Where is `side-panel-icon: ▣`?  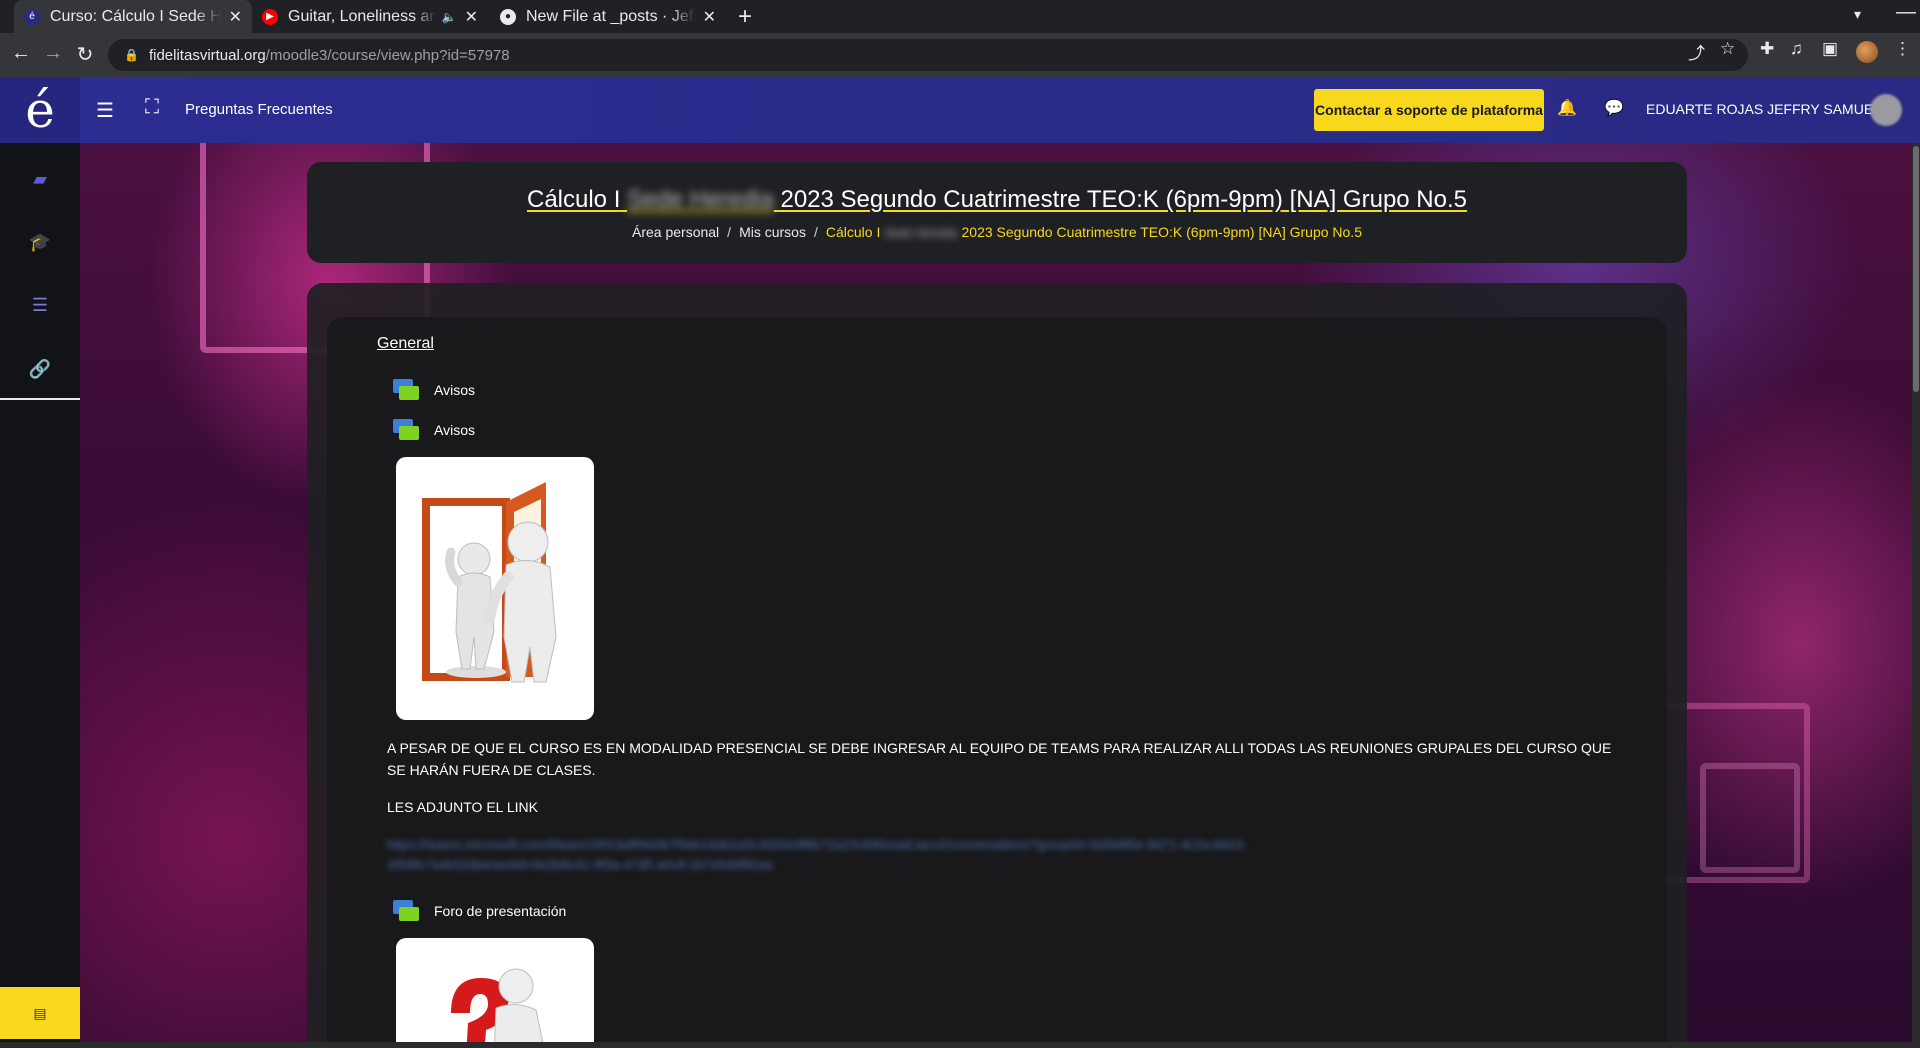 side-panel-icon: ▣ is located at coordinates (1830, 49).